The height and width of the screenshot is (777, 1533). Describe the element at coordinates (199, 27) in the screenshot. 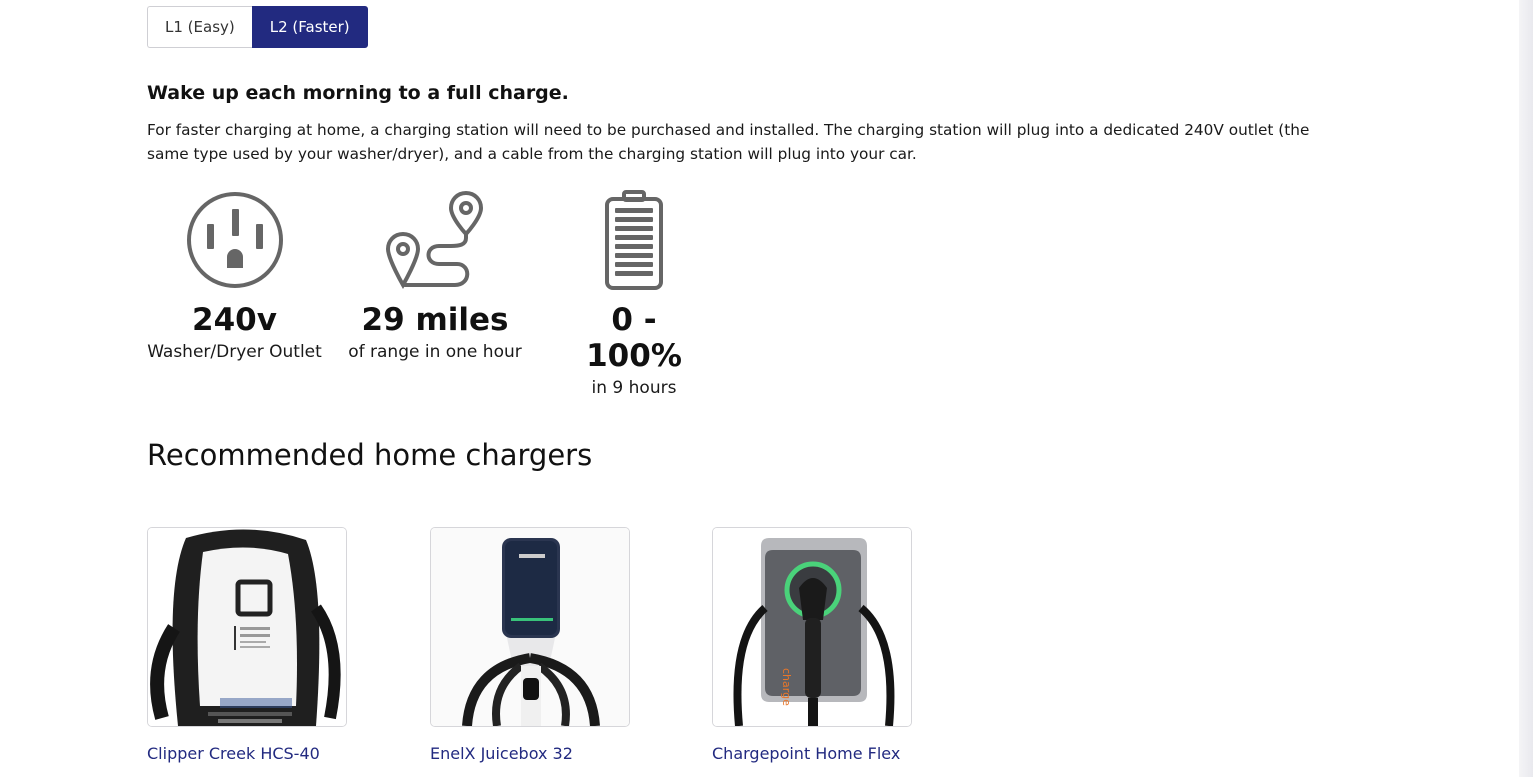

I see `tab-l1-easy: L1 (Easy)` at that location.